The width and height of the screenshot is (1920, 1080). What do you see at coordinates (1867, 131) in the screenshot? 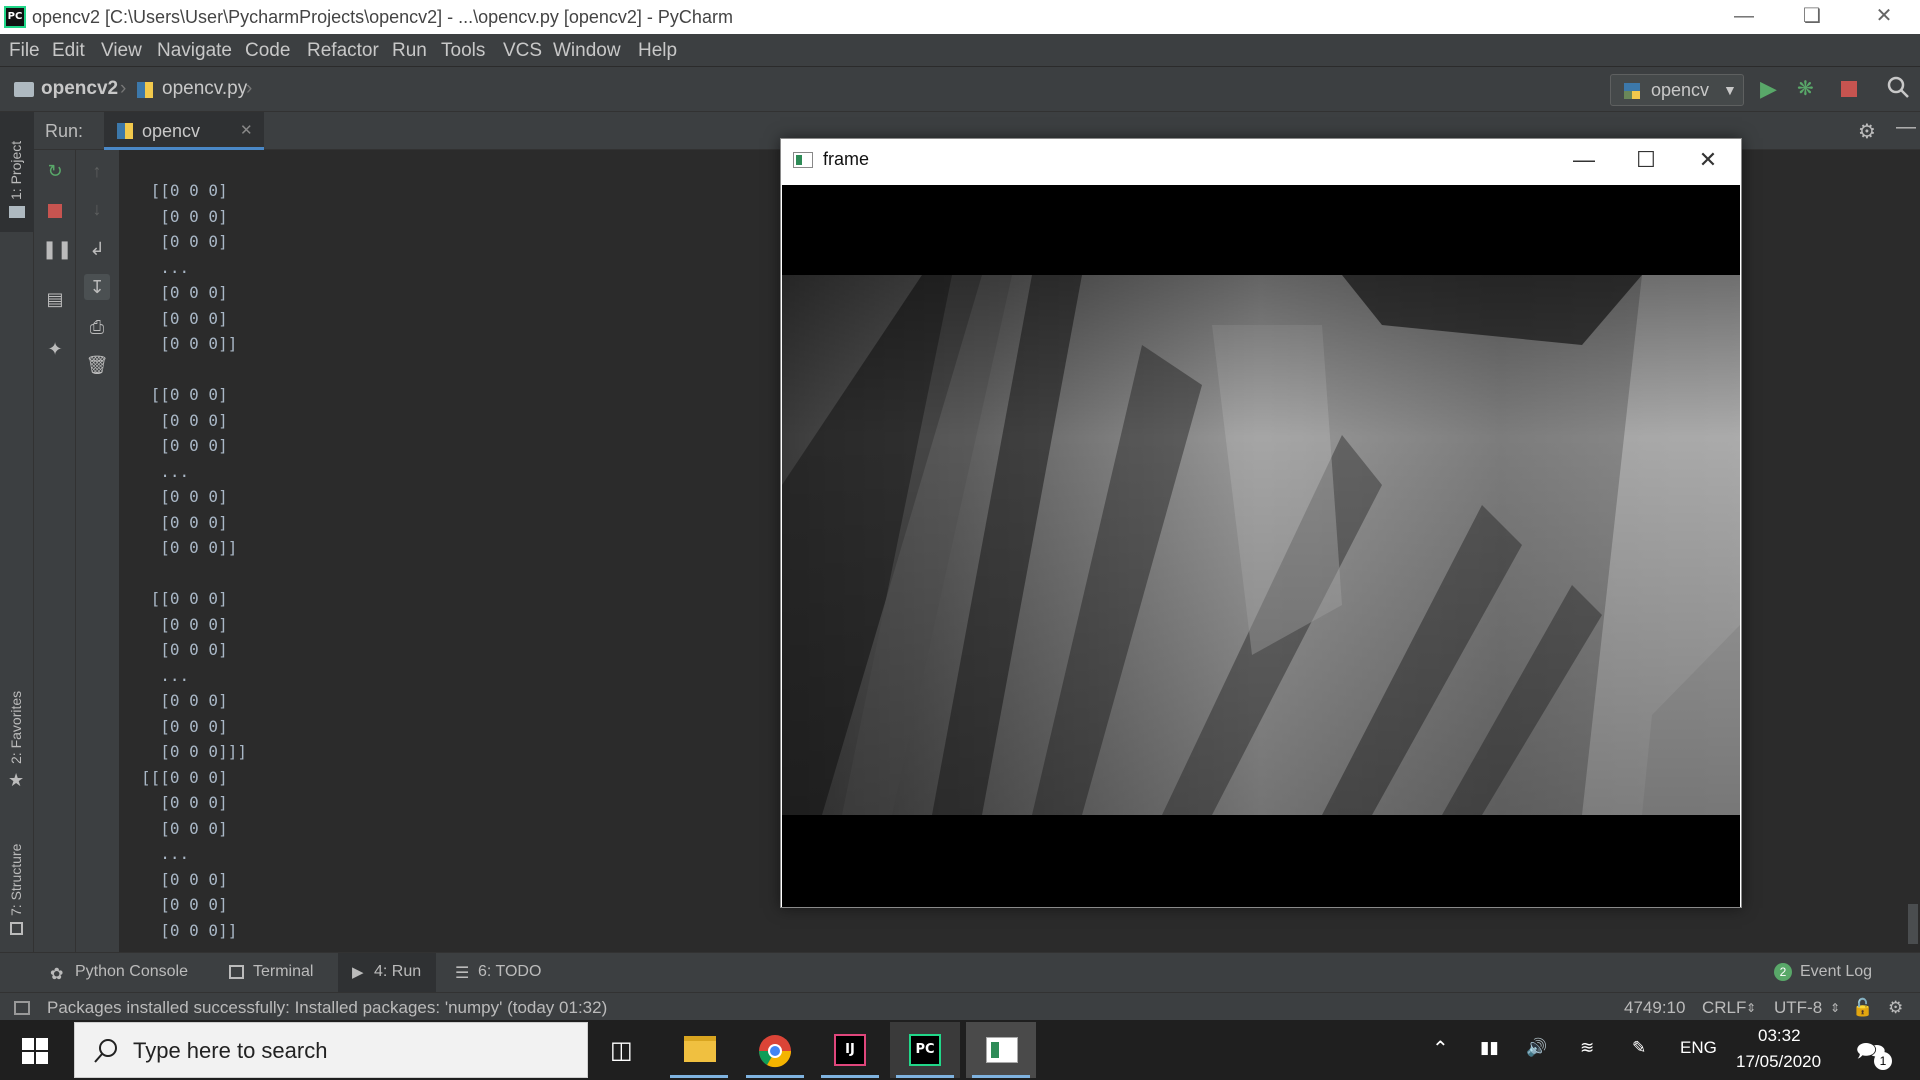
I see `gear-icon: ⚙` at bounding box center [1867, 131].